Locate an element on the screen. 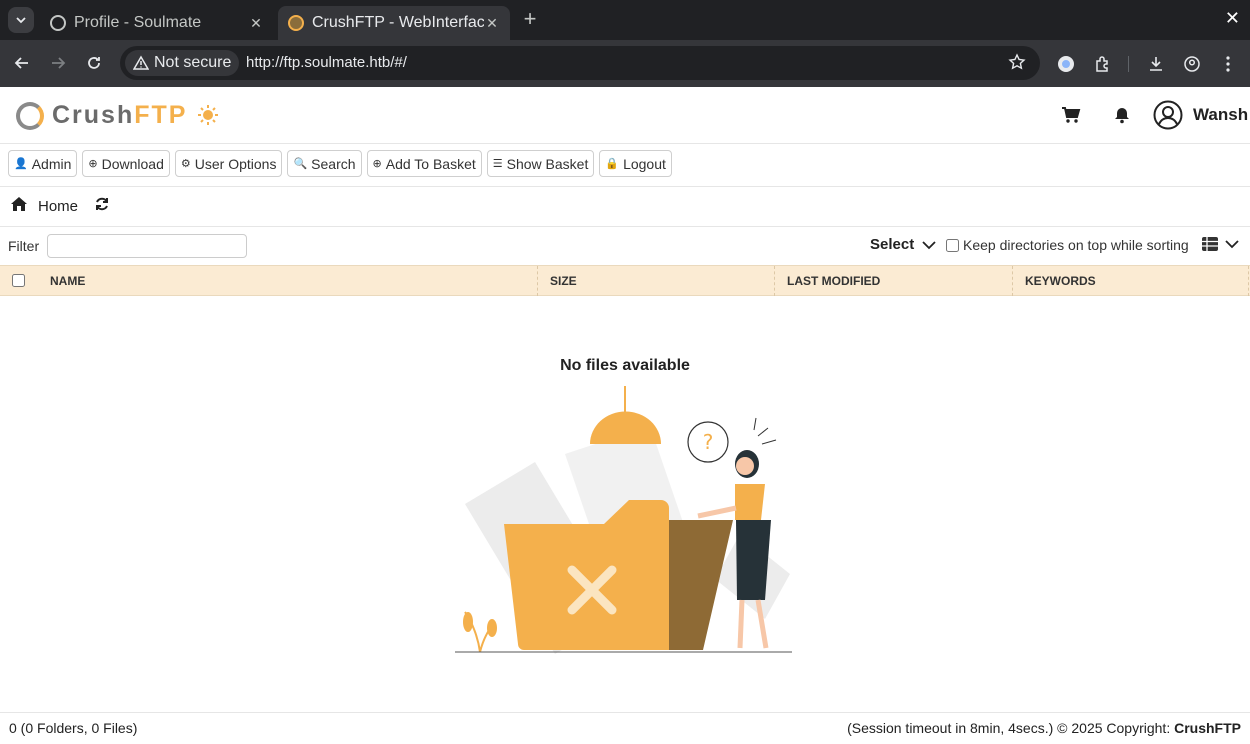 Image resolution: width=1250 pixels, height=744 pixels. warning-icon is located at coordinates (141, 62).